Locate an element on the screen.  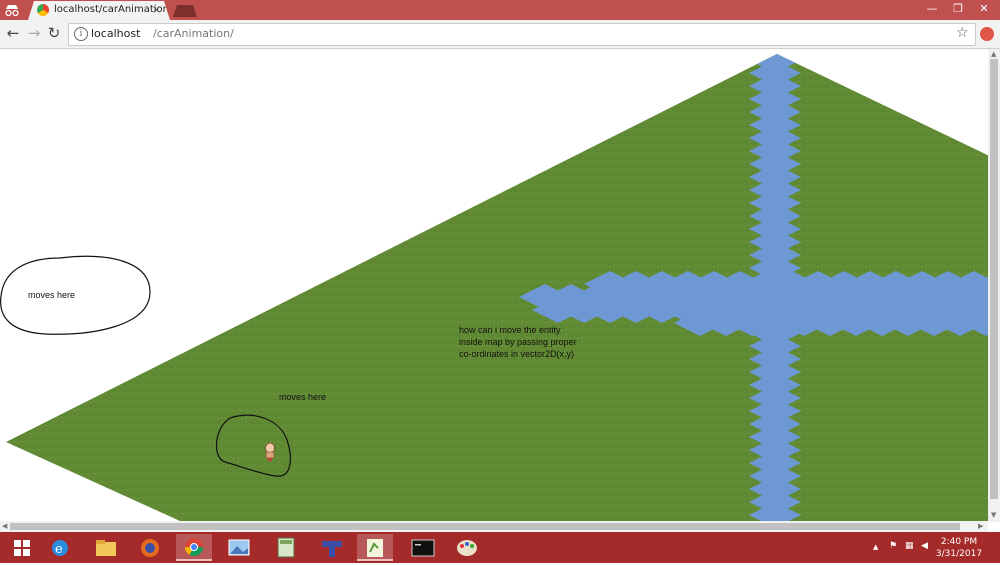
paint-palette-icon is located at coordinates (467, 548).